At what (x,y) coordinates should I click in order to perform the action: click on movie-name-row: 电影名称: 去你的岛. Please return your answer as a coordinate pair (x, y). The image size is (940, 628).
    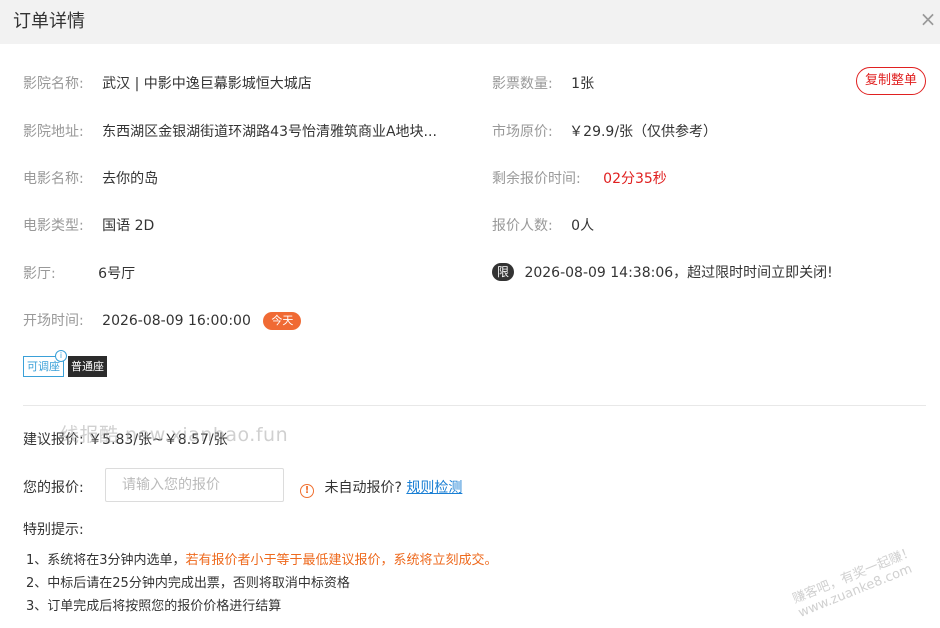
    Looking at the image, I should click on (90, 178).